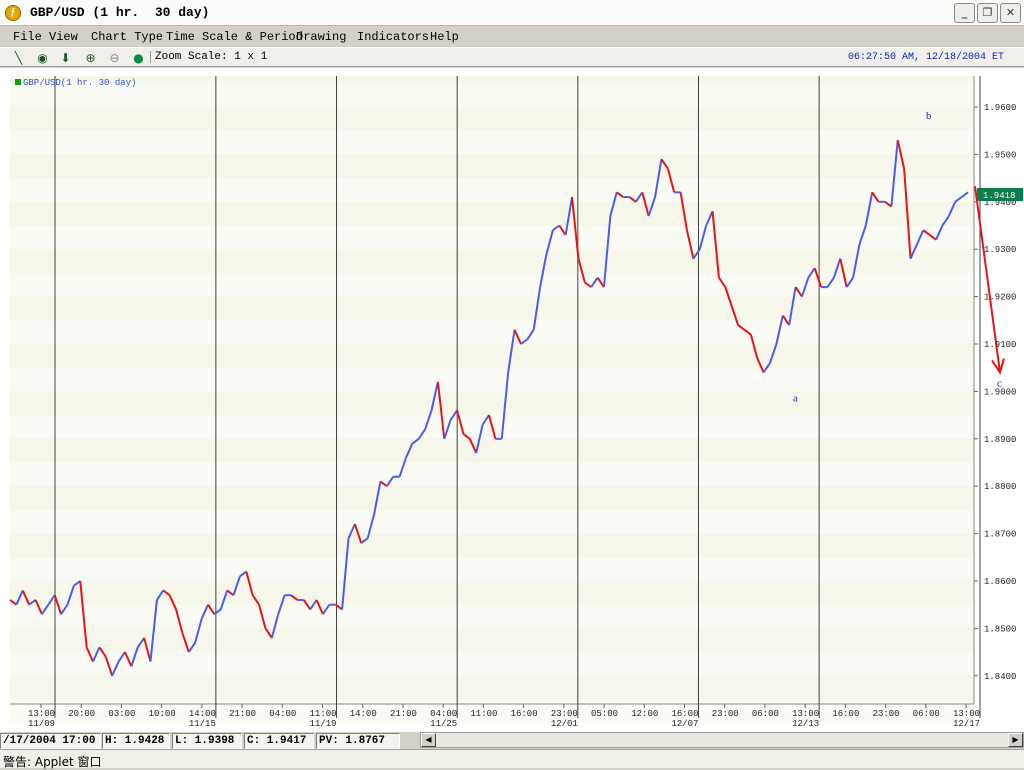 This screenshot has height=770, width=1024. Describe the element at coordinates (1000, 629) in the screenshot. I see `y-tick-label: 1.8500` at that location.